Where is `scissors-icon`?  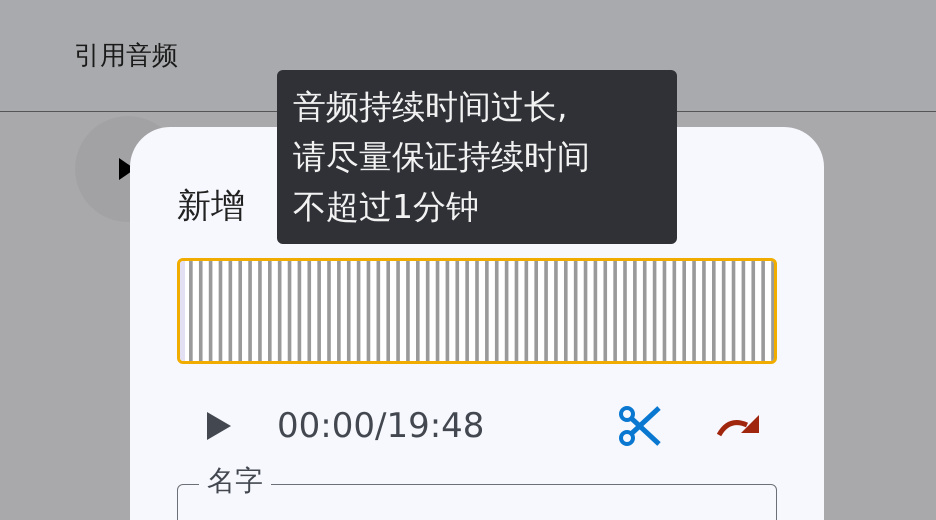
scissors-icon is located at coordinates (640, 426).